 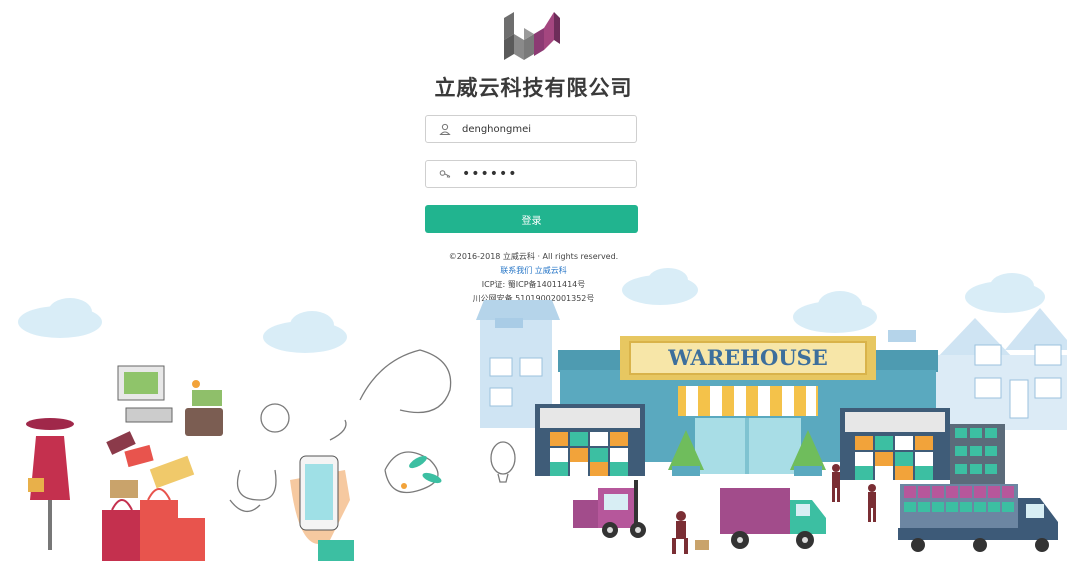 What do you see at coordinates (747, 357) in the screenshot?
I see `warehouse-sign-text: WAREHOUSE` at bounding box center [747, 357].